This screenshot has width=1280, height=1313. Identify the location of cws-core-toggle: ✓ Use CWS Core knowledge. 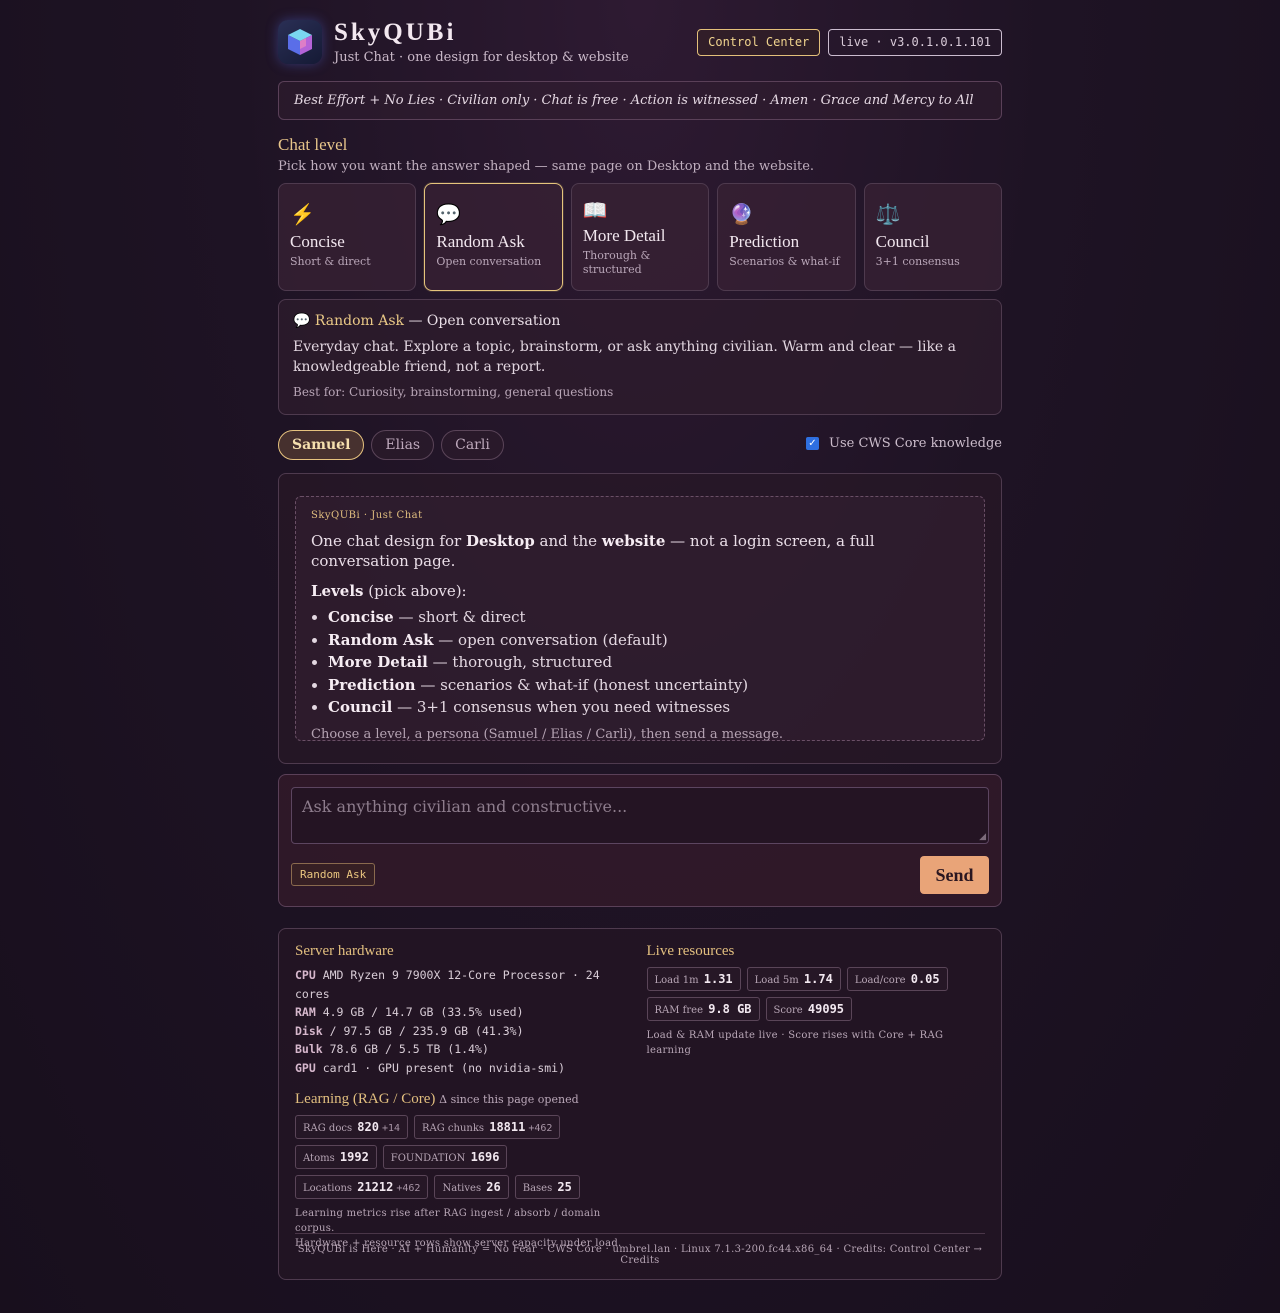
(903, 443).